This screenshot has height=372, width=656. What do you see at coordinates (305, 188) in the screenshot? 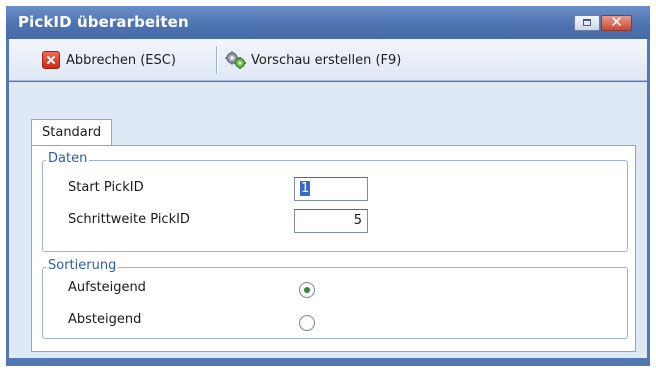
I see `start-pickid-value: 1` at bounding box center [305, 188].